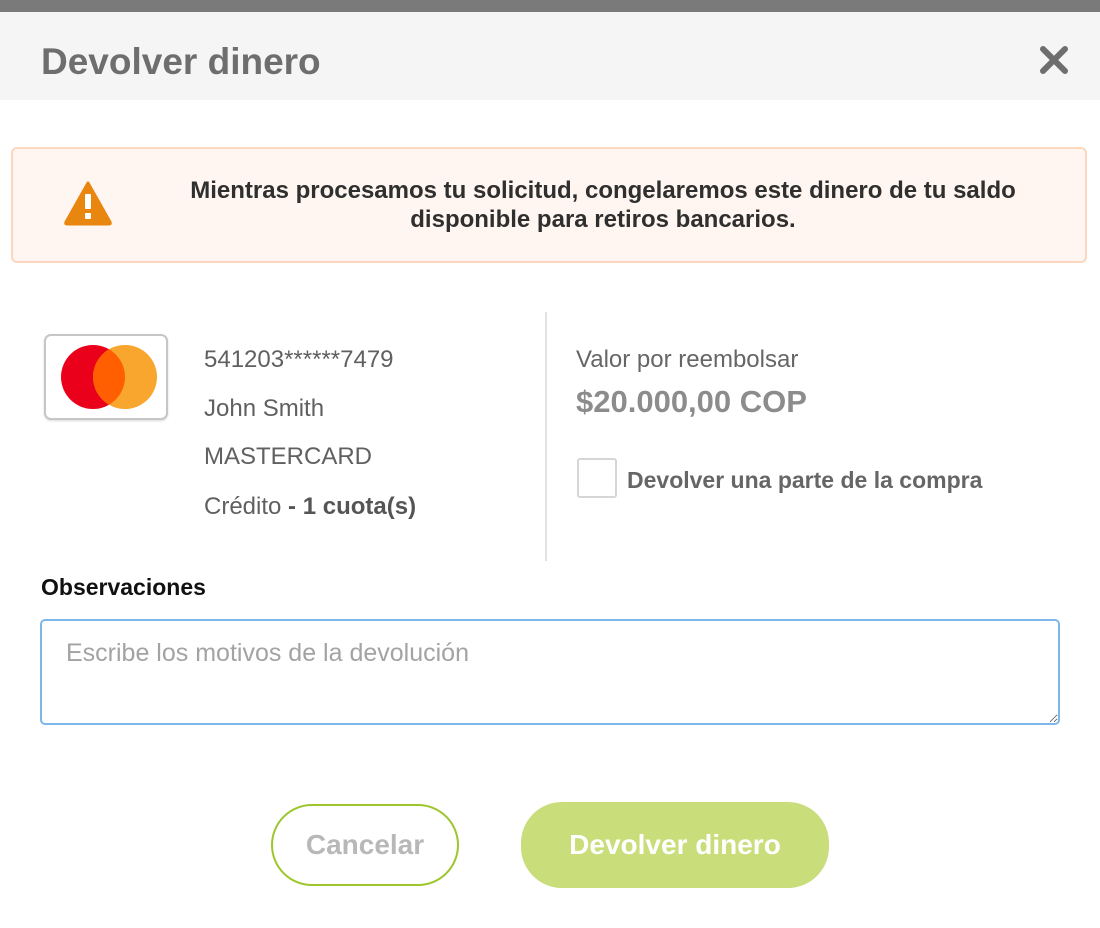 The height and width of the screenshot is (928, 1100). What do you see at coordinates (106, 377) in the screenshot?
I see `mastercard-logo` at bounding box center [106, 377].